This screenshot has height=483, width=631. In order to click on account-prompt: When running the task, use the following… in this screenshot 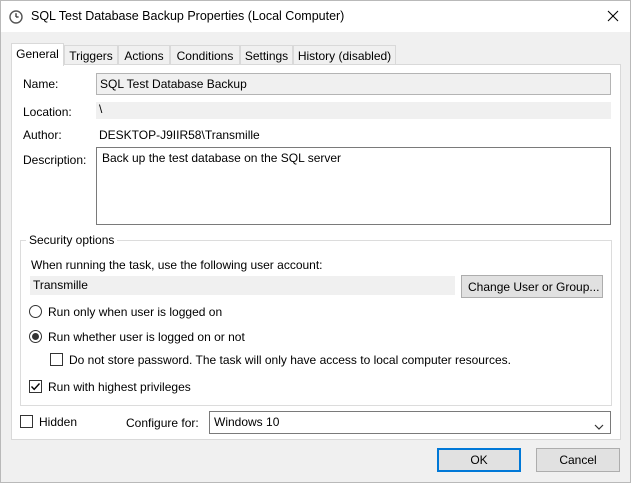, I will do `click(177, 265)`.